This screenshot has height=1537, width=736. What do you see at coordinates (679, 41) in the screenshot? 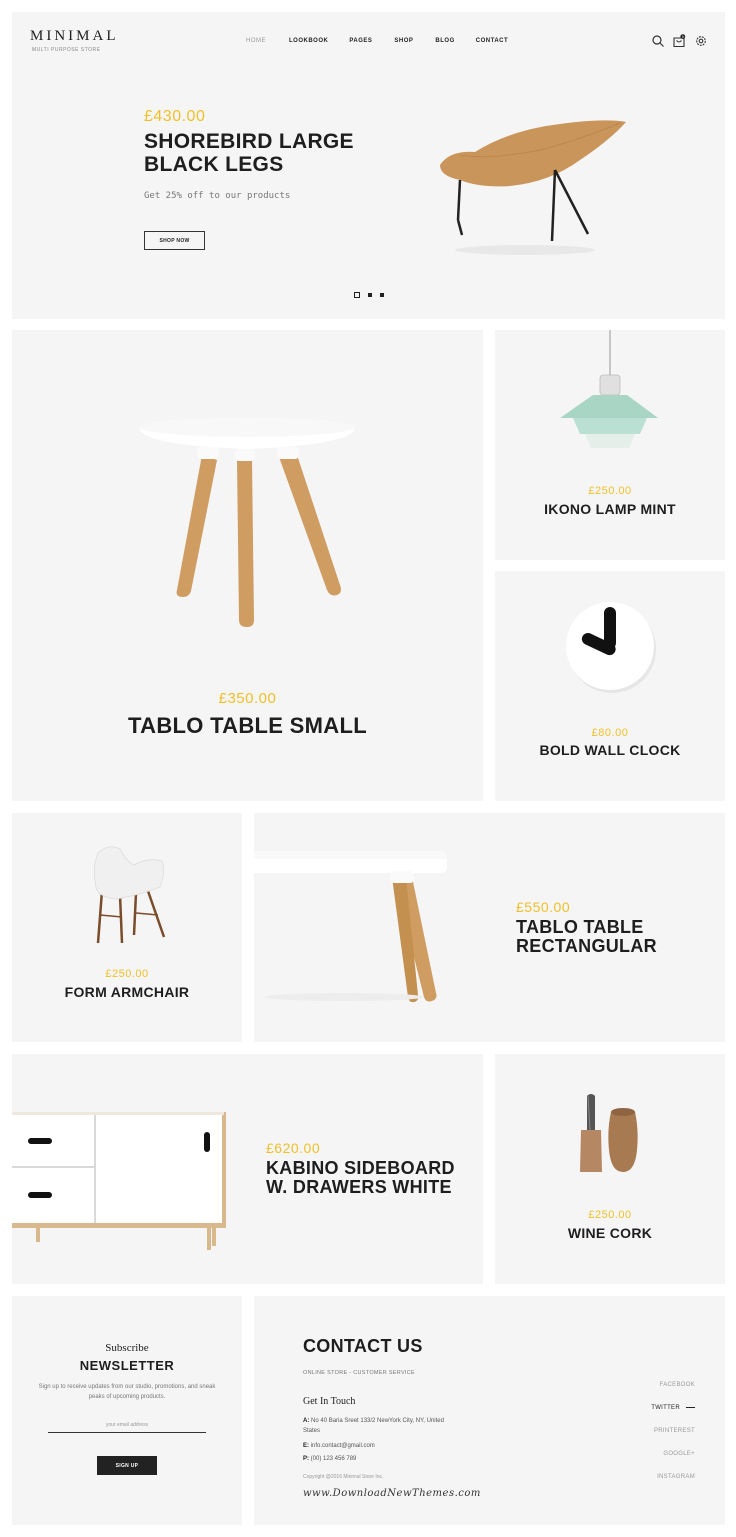
I see `cart-icon: 0` at bounding box center [679, 41].